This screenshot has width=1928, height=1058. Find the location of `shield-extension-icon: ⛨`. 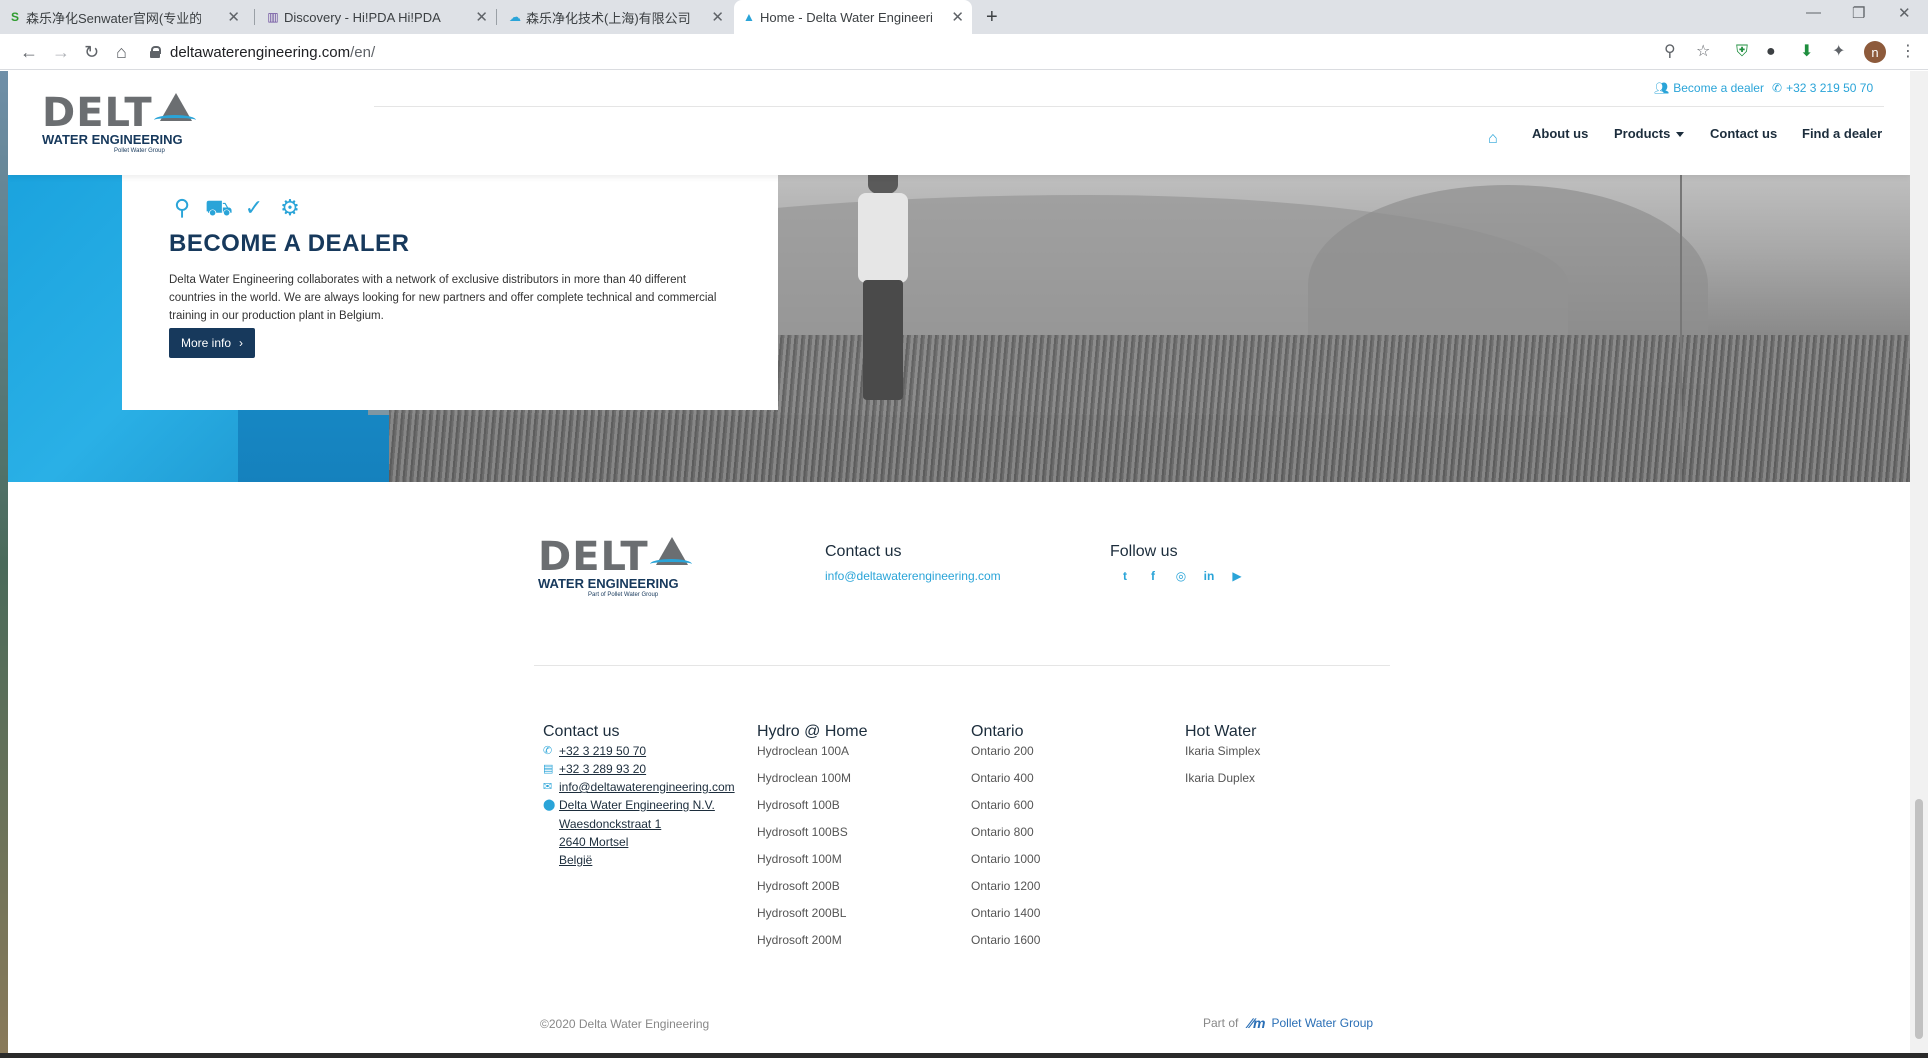

shield-extension-icon: ⛨ is located at coordinates (1742, 52).